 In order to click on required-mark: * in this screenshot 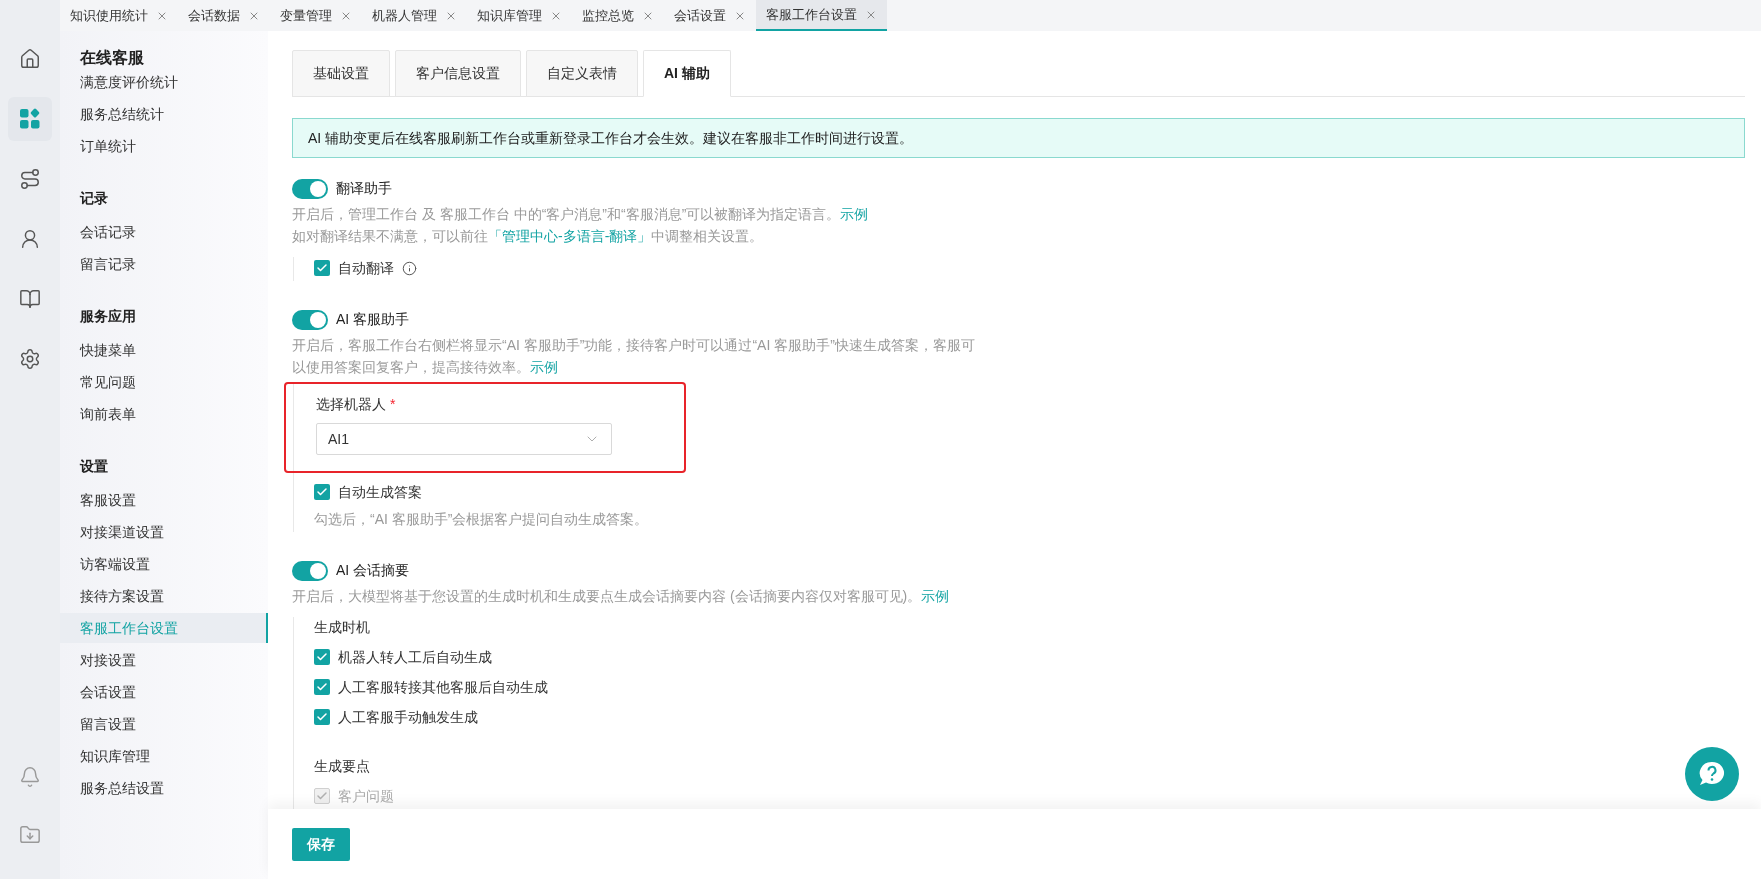, I will do `click(393, 404)`.